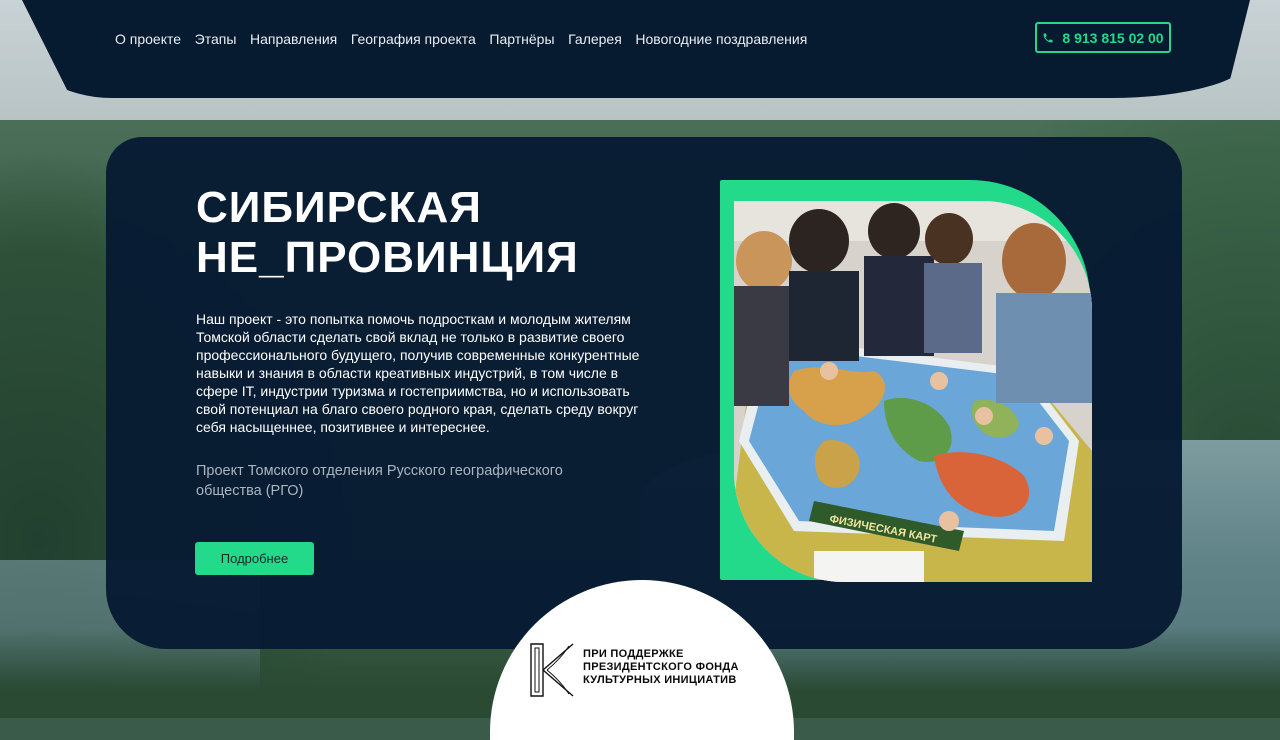 The height and width of the screenshot is (740, 1280). I want to click on pfki-logo-icon, so click(552, 670).